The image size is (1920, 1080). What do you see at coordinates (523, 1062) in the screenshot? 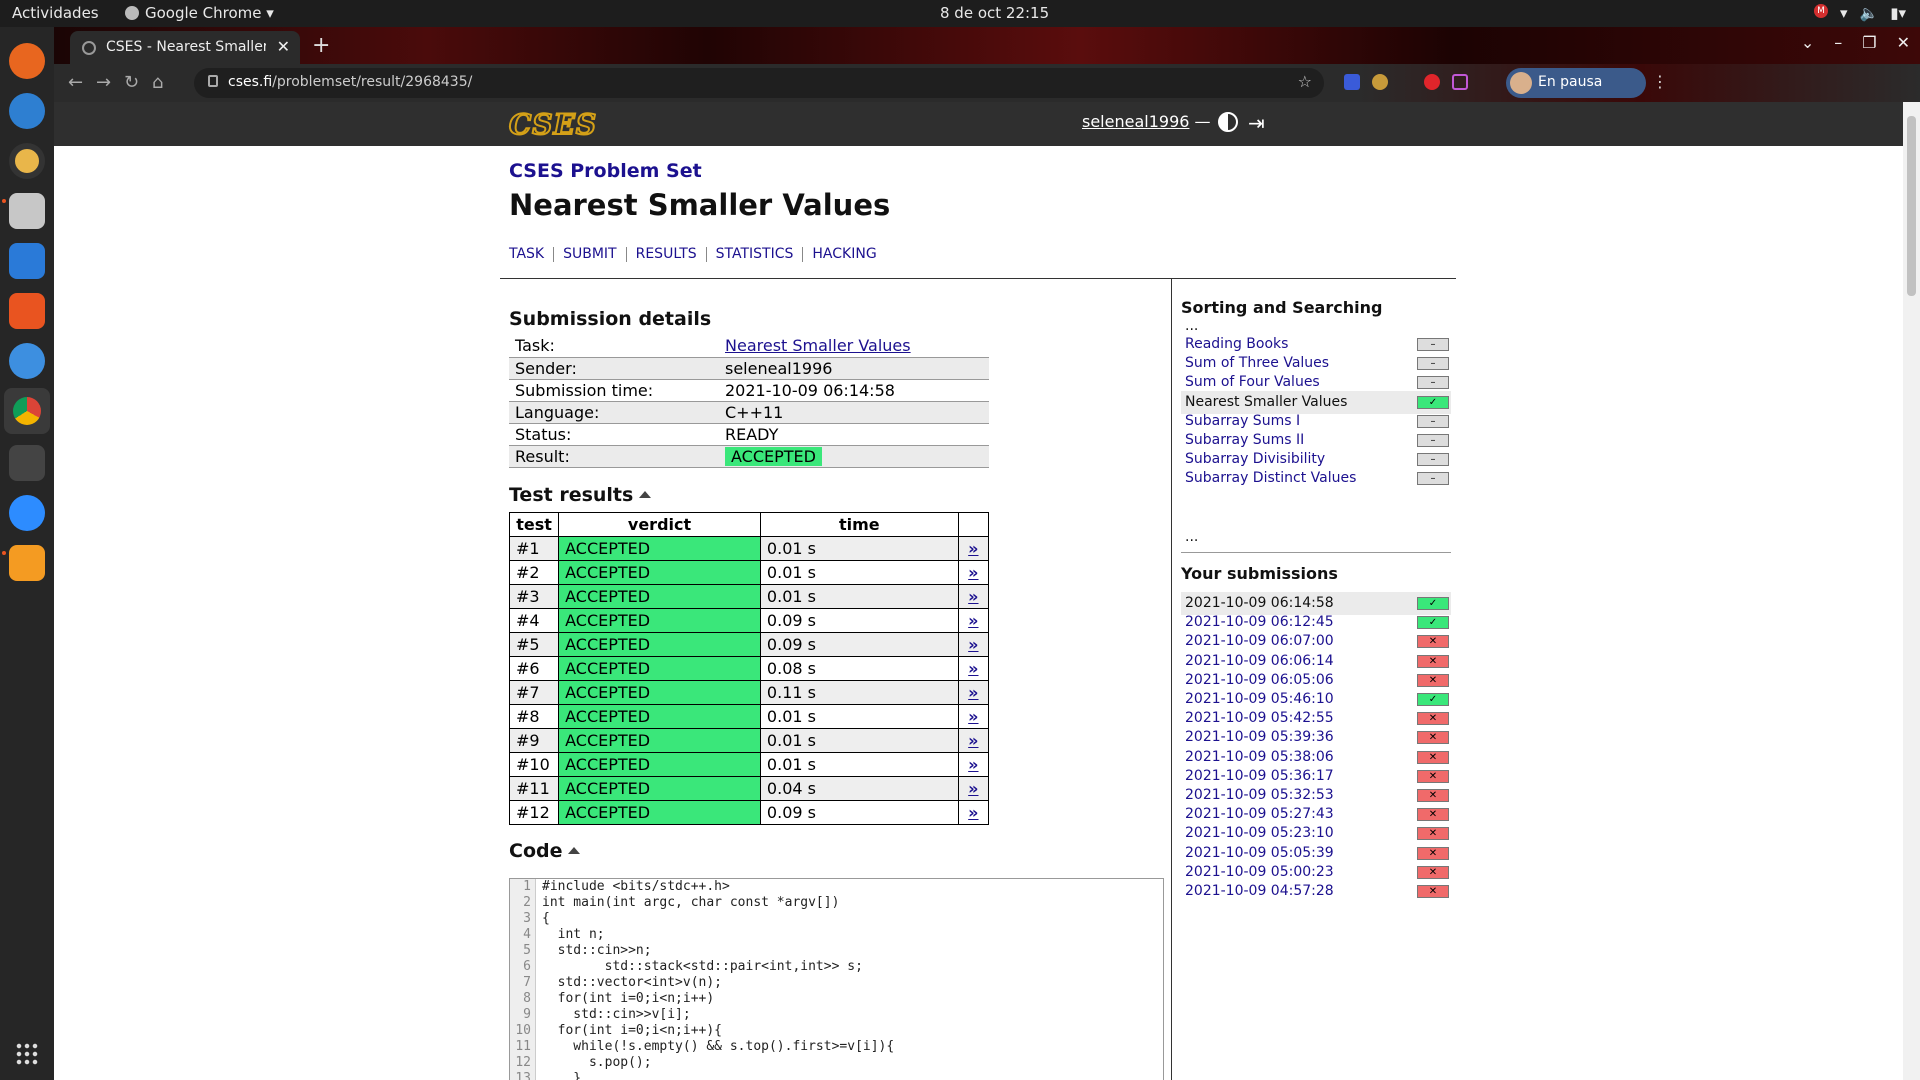
I see `line-number: 12` at bounding box center [523, 1062].